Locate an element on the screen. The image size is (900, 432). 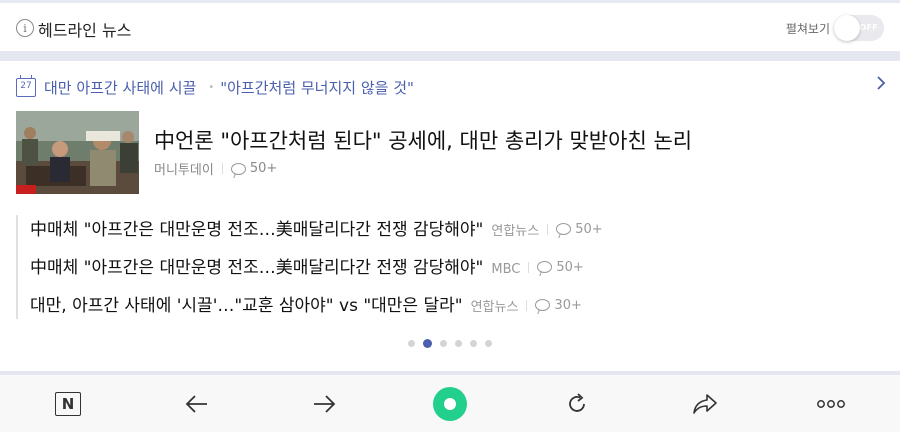
more-icon is located at coordinates (831, 404).